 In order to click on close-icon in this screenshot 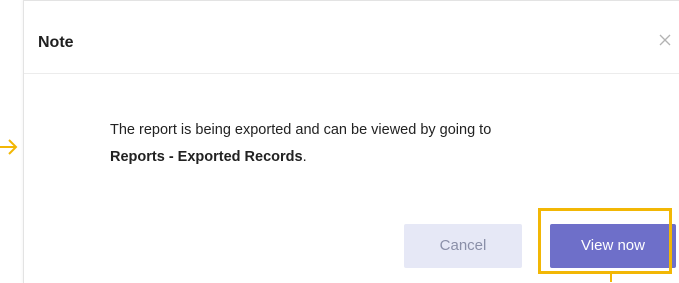, I will do `click(665, 40)`.